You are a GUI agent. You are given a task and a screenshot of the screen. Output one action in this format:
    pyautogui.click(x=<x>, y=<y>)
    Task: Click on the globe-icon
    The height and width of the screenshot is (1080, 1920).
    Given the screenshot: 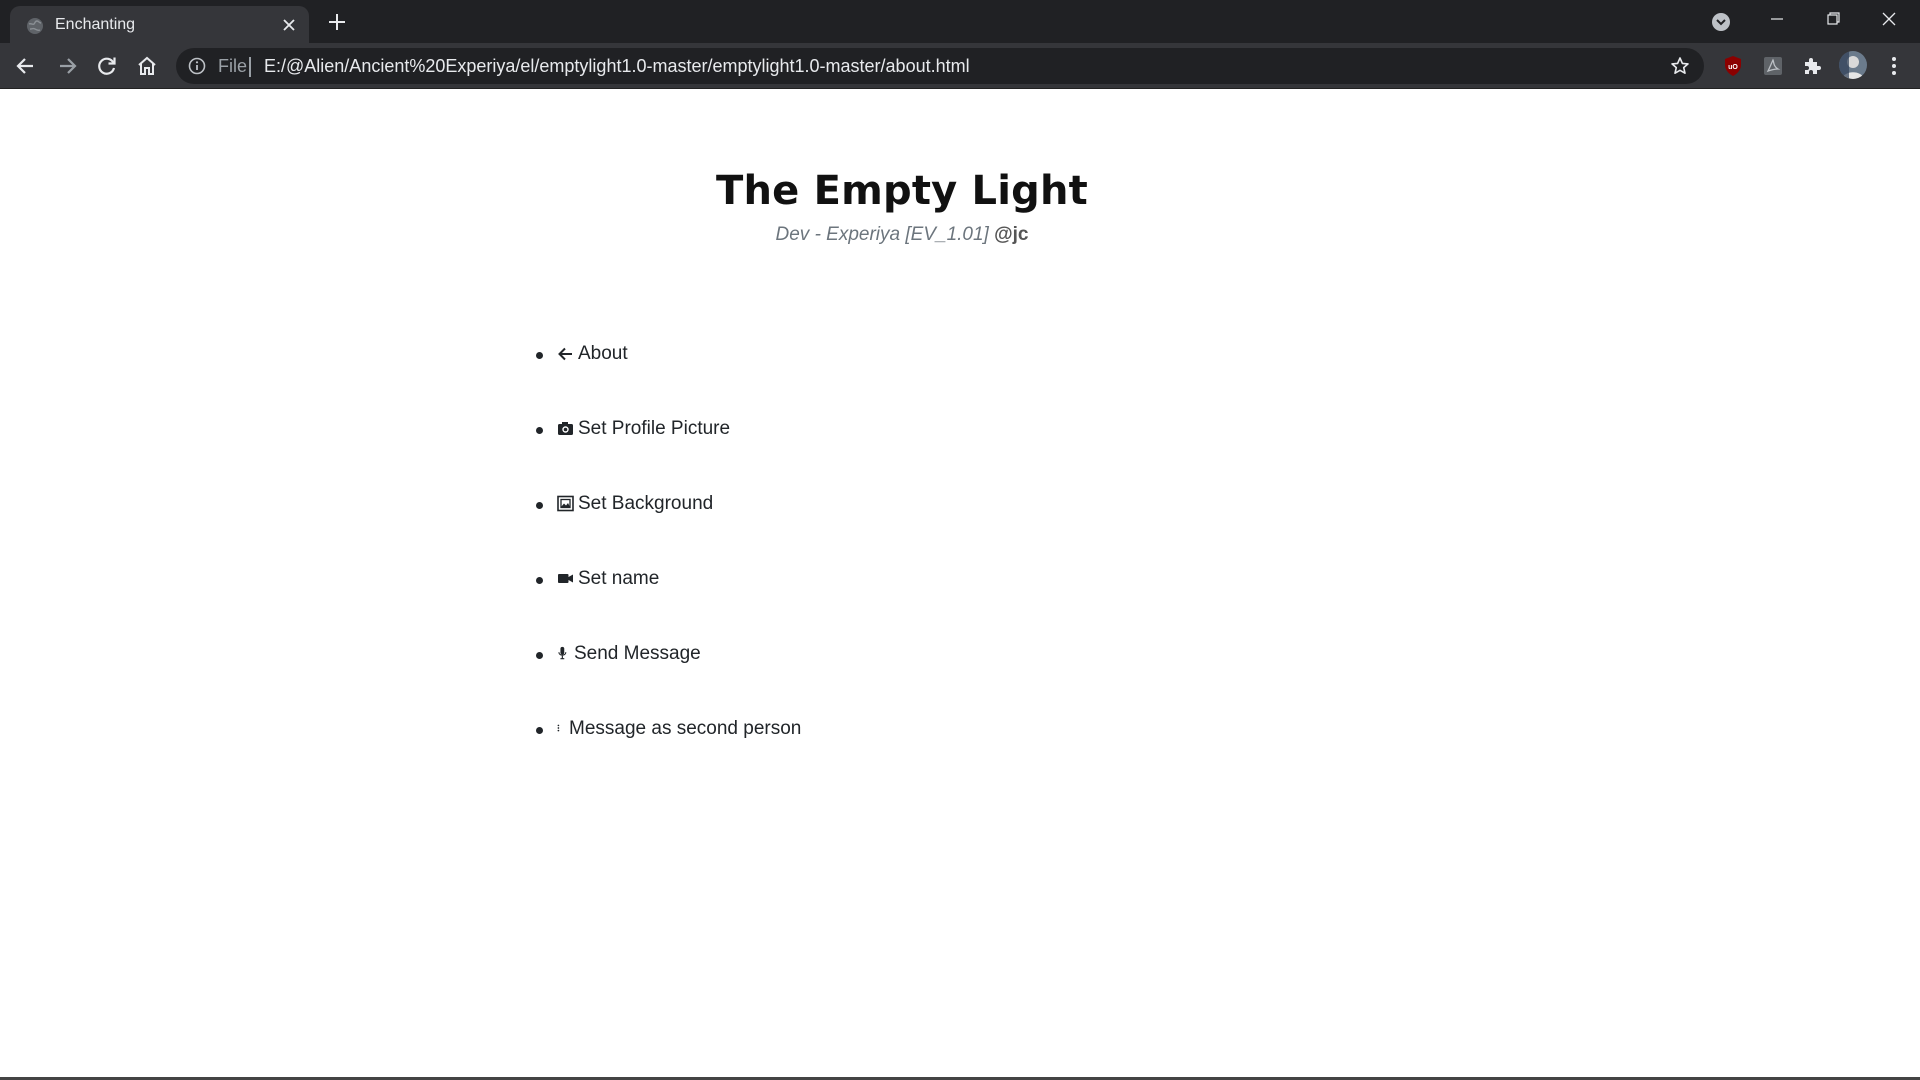 What is the action you would take?
    pyautogui.click(x=35, y=26)
    